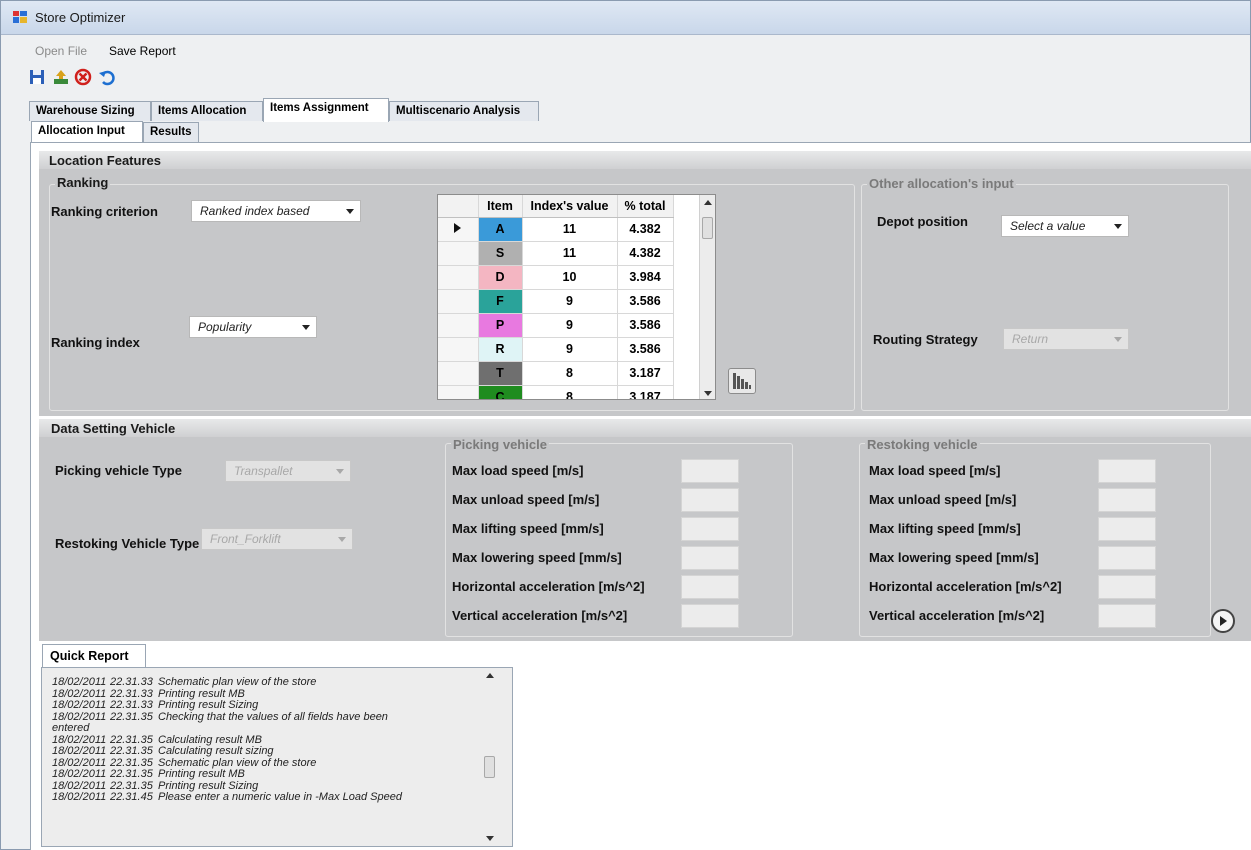  Describe the element at coordinates (245, 539) in the screenshot. I see `restoking-vehicle-type-value: Front_Forklift` at that location.